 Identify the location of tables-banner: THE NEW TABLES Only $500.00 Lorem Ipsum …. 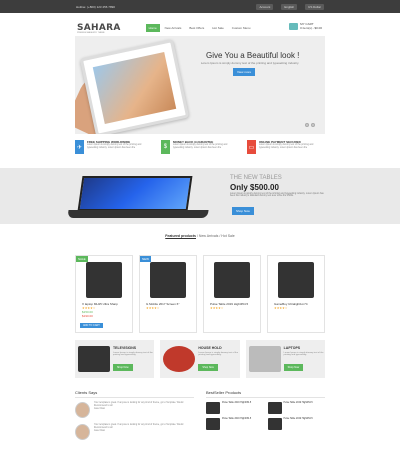
(200, 196).